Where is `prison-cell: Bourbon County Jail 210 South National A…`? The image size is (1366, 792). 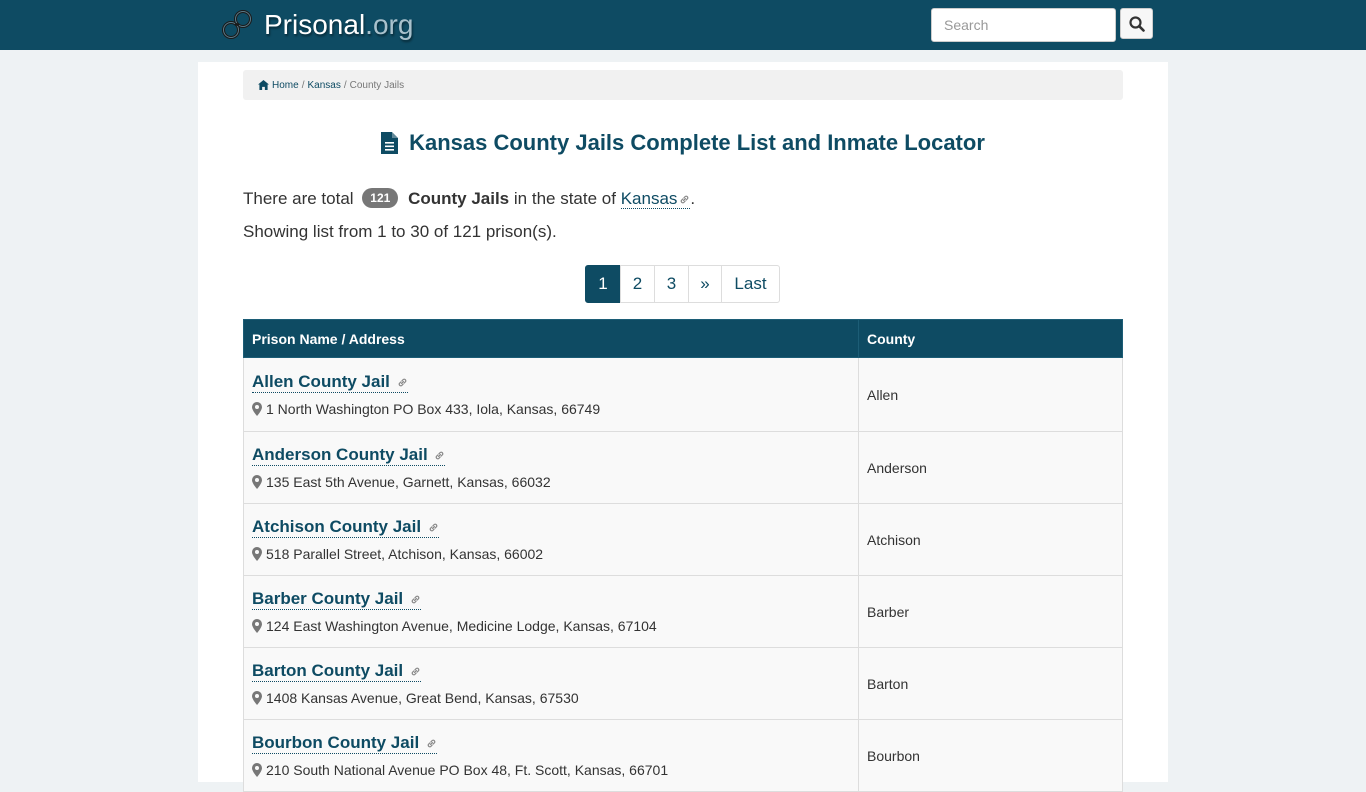 prison-cell: Bourbon County Jail 210 South National A… is located at coordinates (551, 755).